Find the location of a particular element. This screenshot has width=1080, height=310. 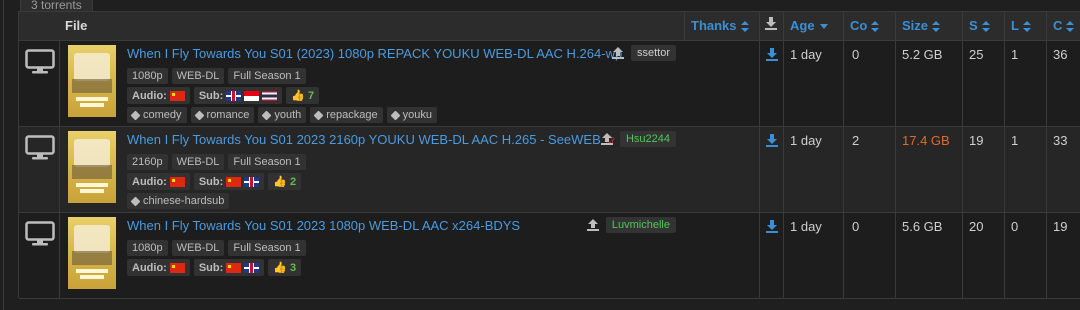

completed-value: 19 is located at coordinates (1060, 226).